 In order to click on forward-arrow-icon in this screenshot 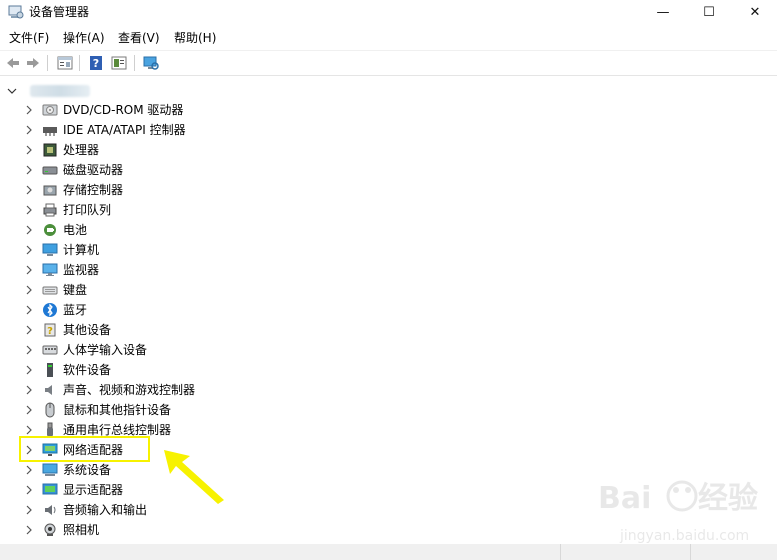, I will do `click(33, 63)`.